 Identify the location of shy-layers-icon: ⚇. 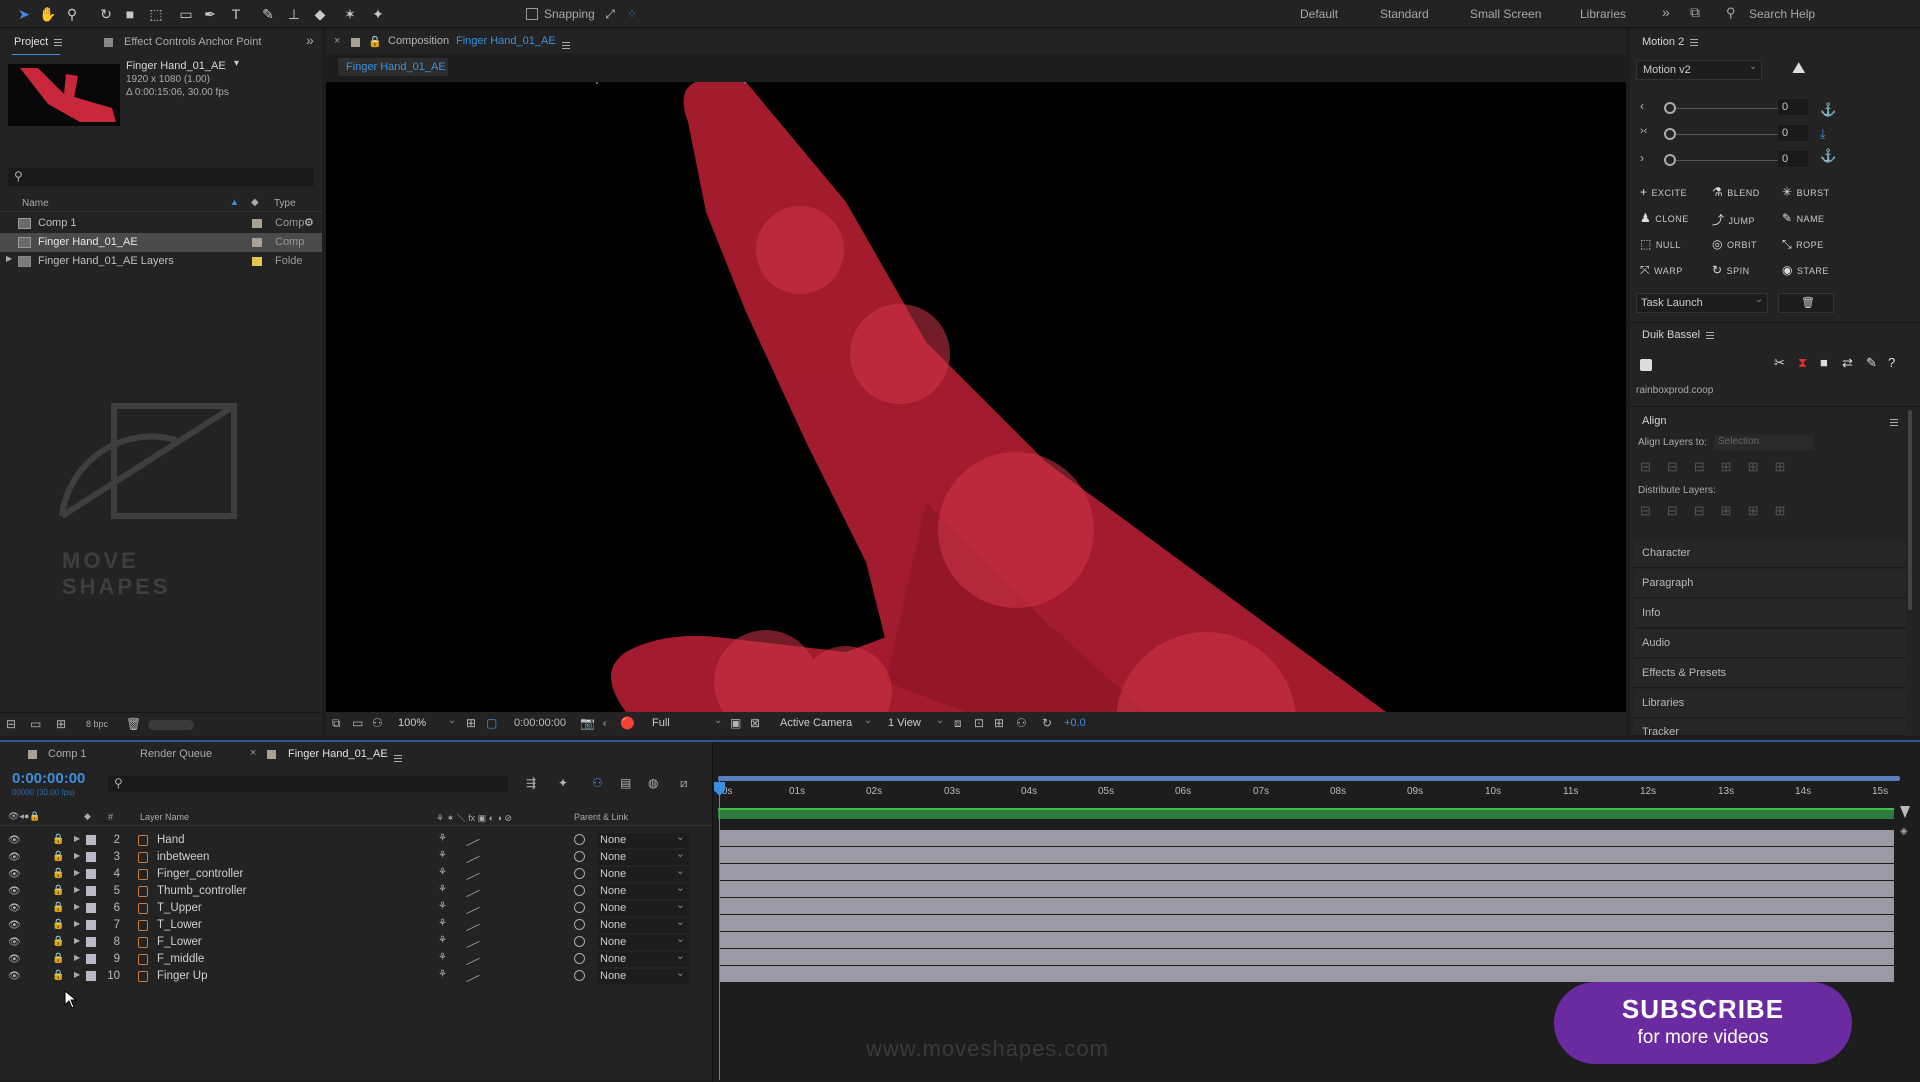
(597, 783).